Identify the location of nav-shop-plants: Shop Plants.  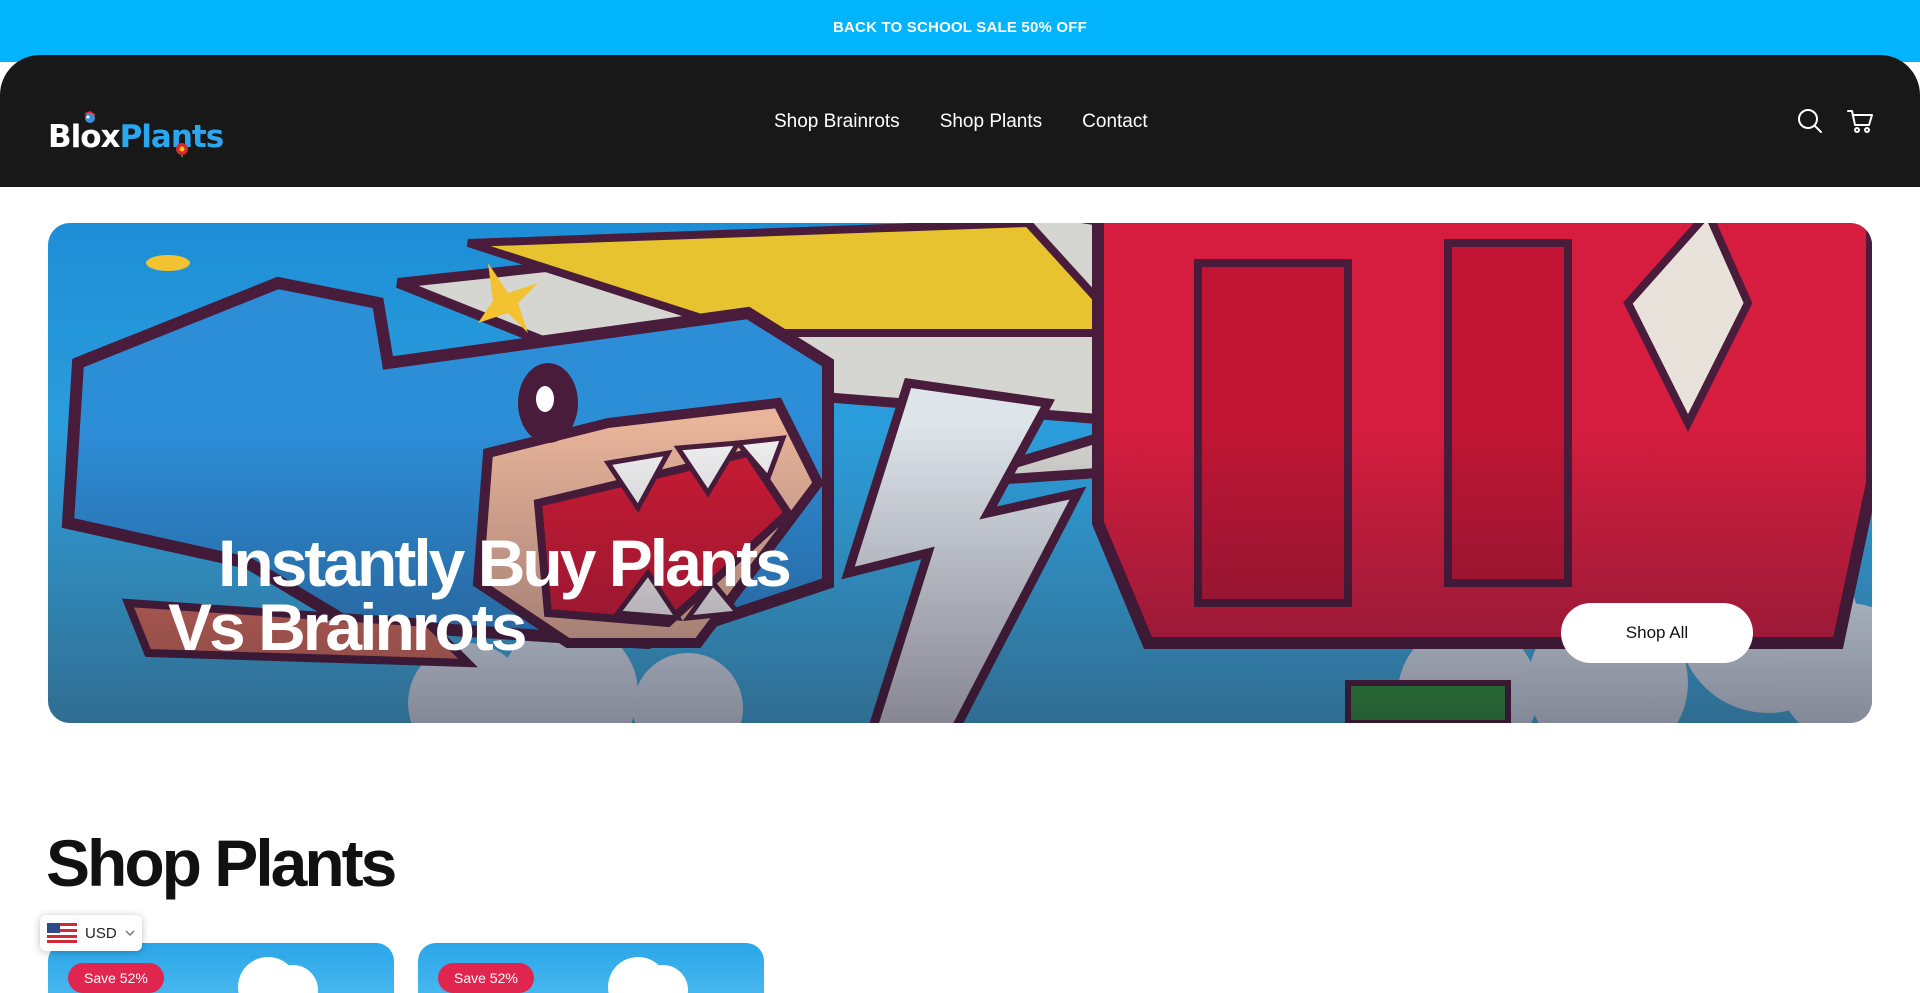
(991, 122).